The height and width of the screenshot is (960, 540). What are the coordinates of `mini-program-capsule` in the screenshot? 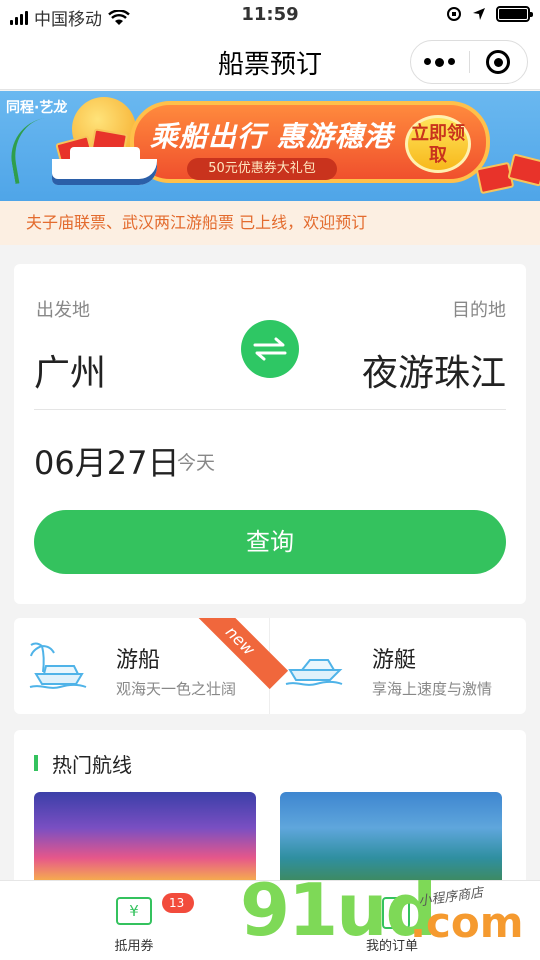 It's located at (469, 62).